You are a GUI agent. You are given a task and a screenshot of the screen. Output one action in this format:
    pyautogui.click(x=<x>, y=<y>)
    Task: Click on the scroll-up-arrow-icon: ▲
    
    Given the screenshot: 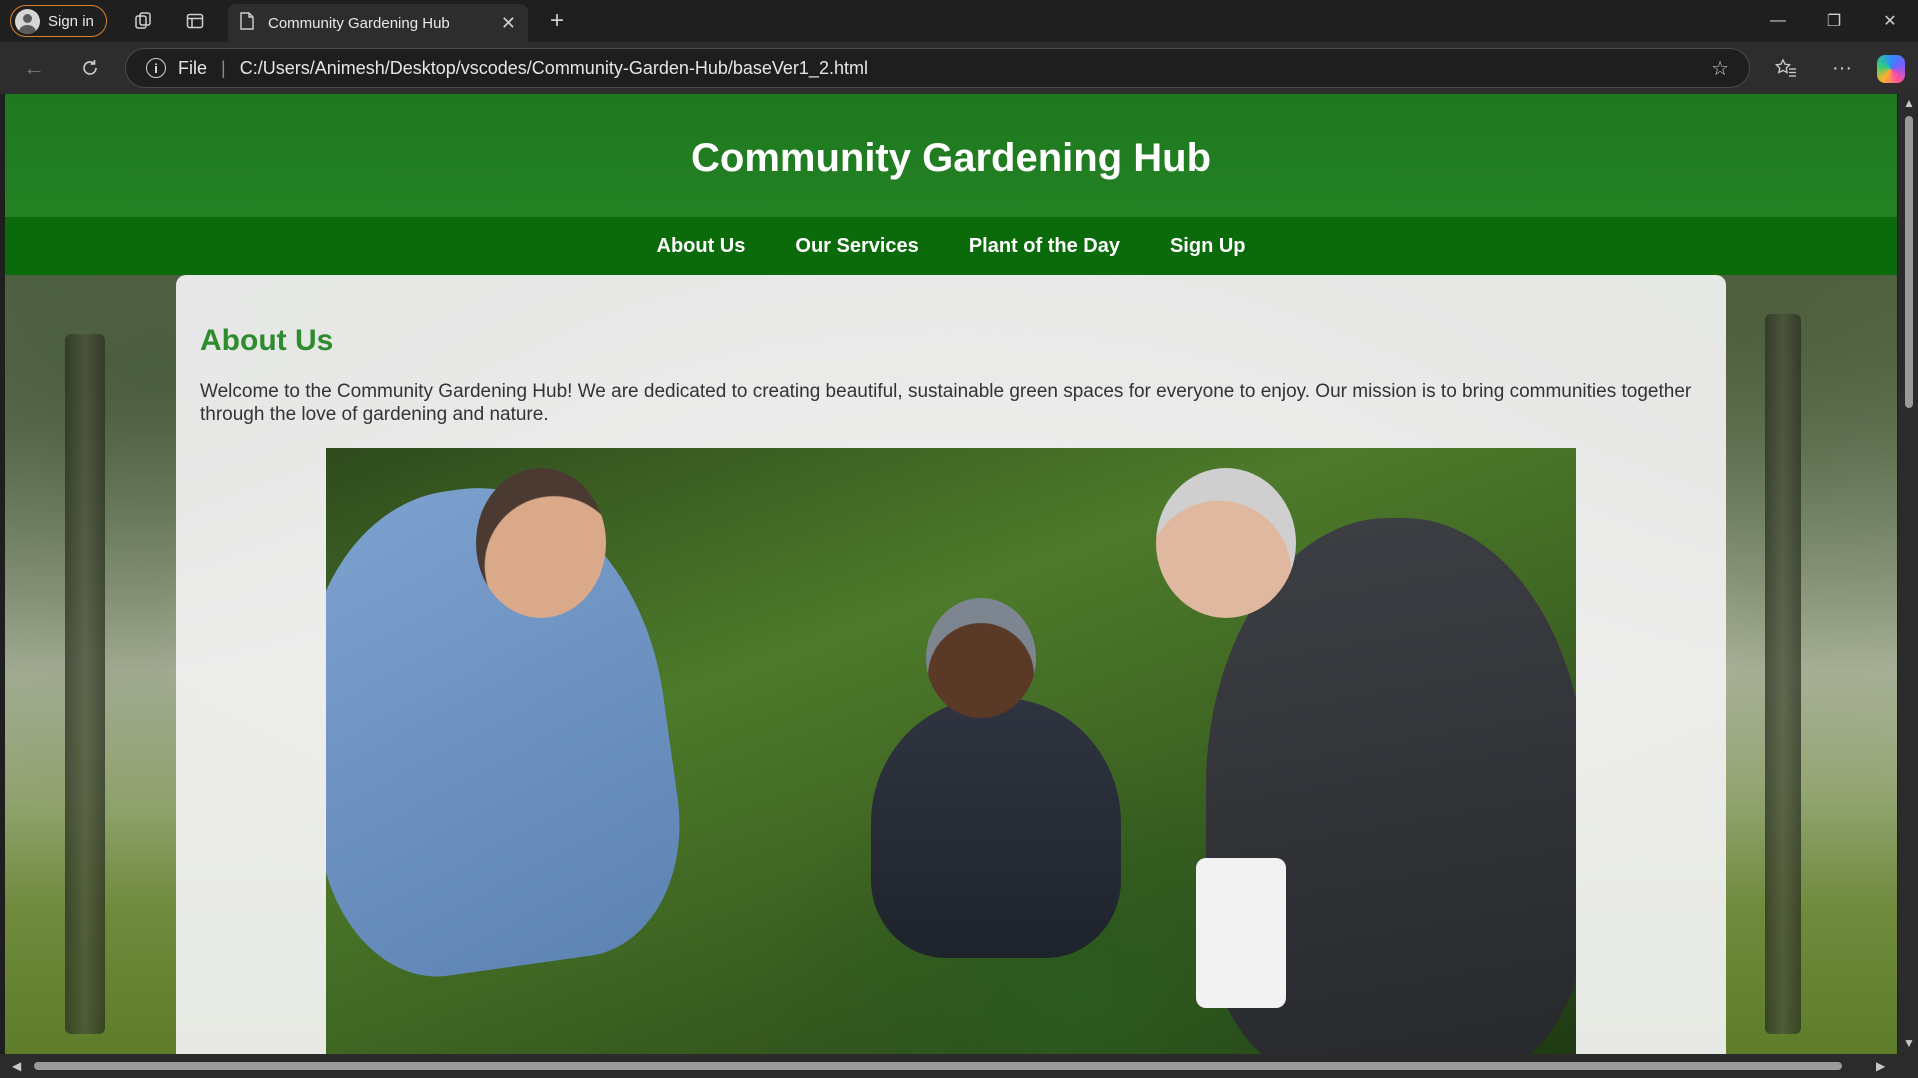 What is the action you would take?
    pyautogui.click(x=1909, y=103)
    